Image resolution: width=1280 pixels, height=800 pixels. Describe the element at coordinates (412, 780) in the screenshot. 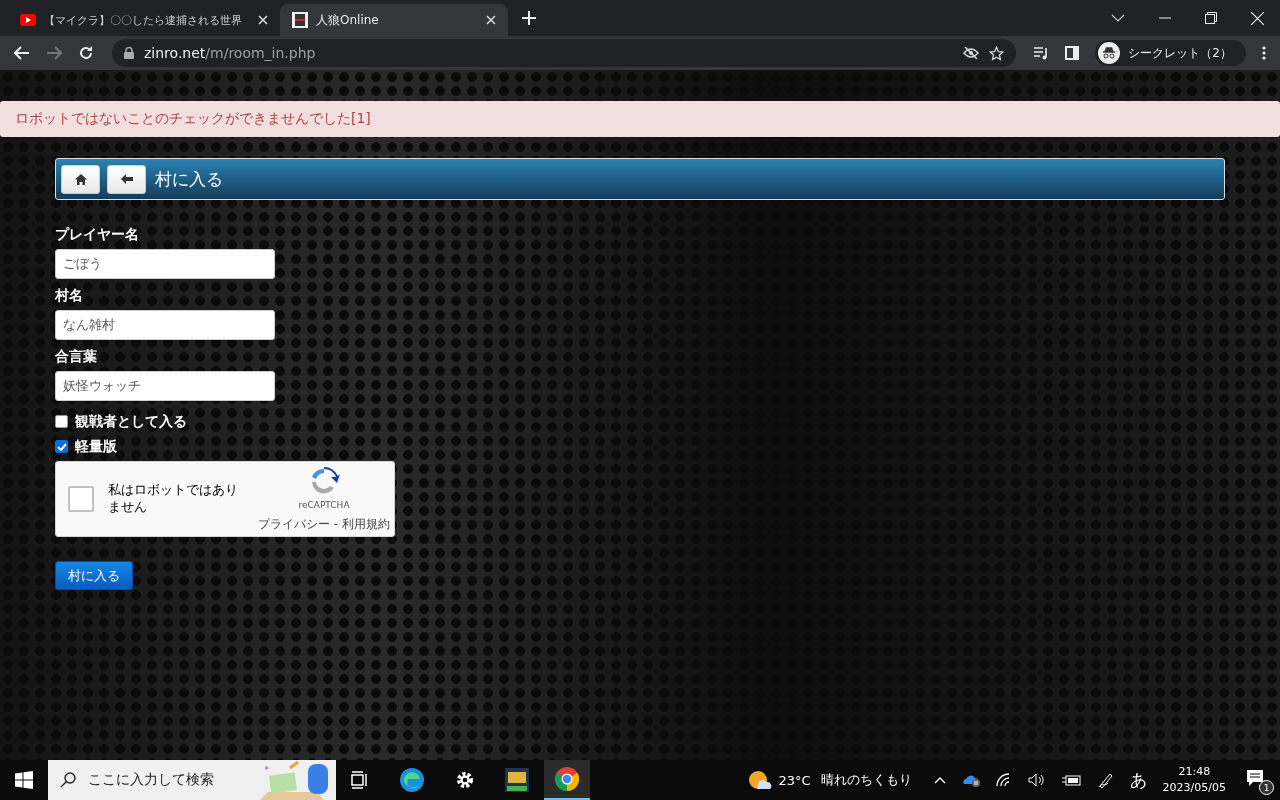

I see `edge-browser-icon` at that location.